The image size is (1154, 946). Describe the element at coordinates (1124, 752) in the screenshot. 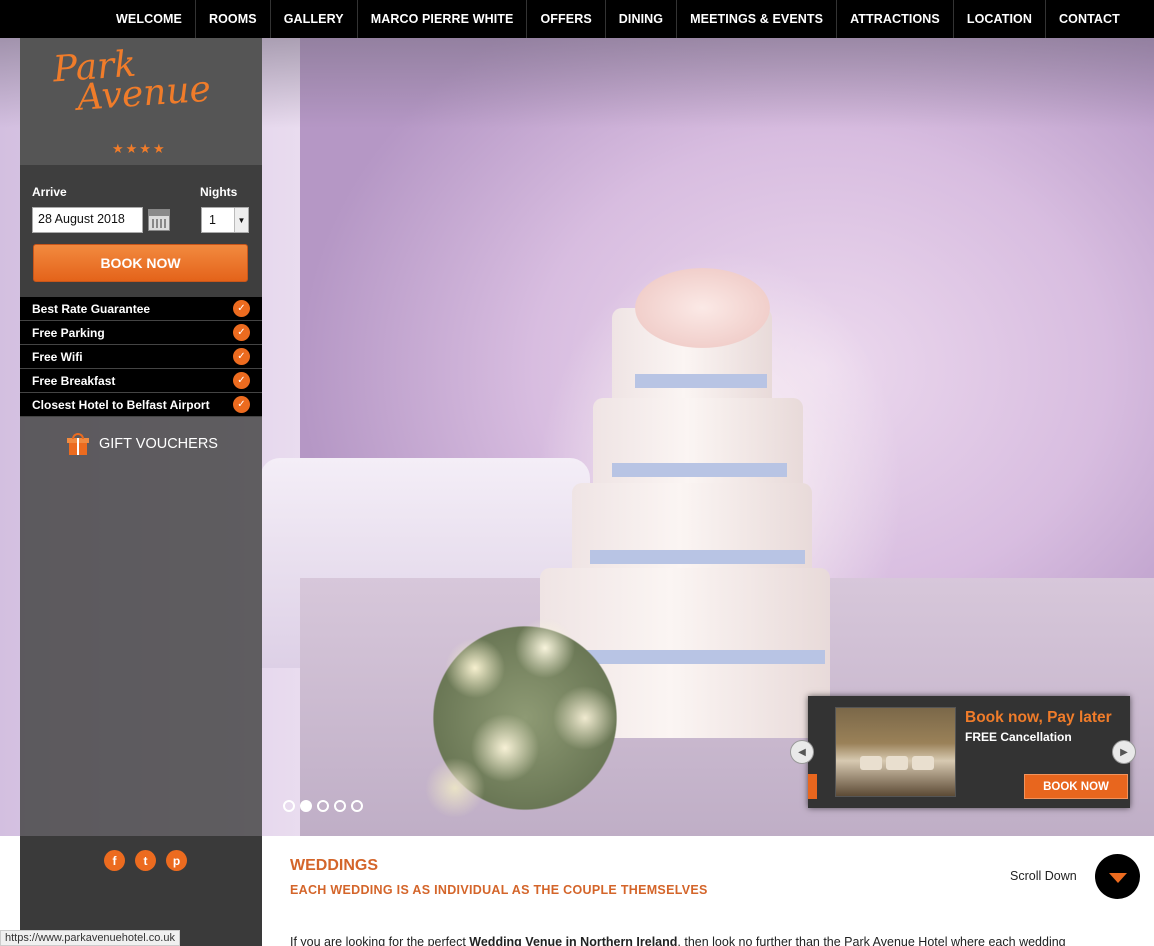

I see `promo-next-arrow-icon: ▶` at that location.